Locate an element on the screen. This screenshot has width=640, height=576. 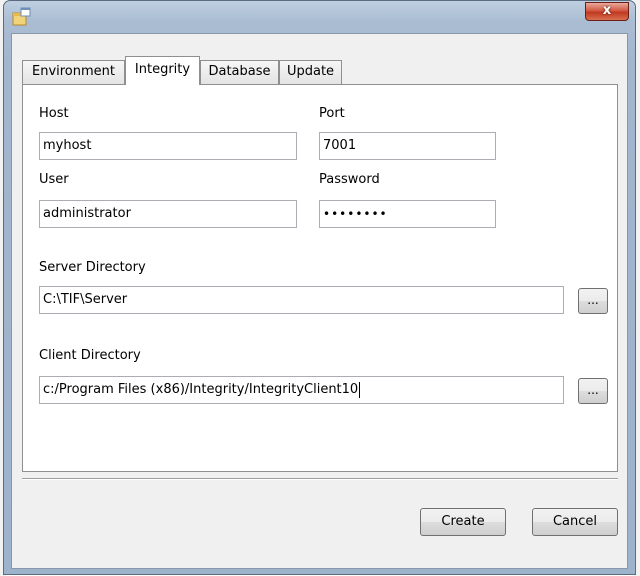
host-value: myhost is located at coordinates (67, 145).